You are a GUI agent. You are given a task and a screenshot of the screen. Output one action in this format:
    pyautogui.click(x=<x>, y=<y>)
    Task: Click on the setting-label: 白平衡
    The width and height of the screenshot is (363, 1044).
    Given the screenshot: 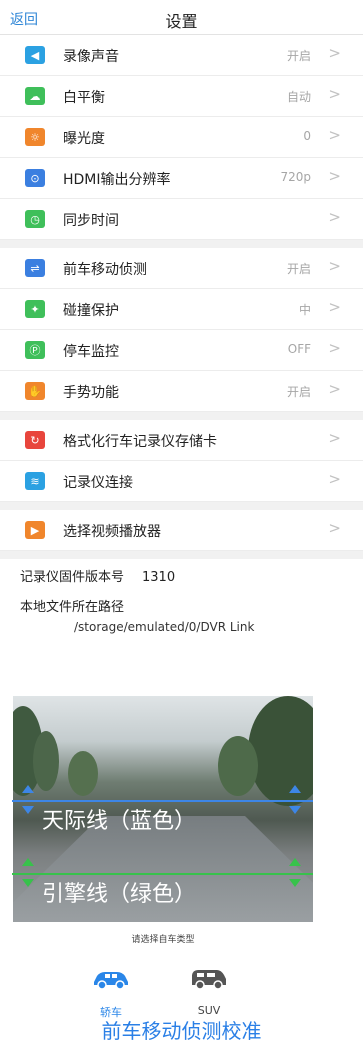 What is the action you would take?
    pyautogui.click(x=84, y=98)
    